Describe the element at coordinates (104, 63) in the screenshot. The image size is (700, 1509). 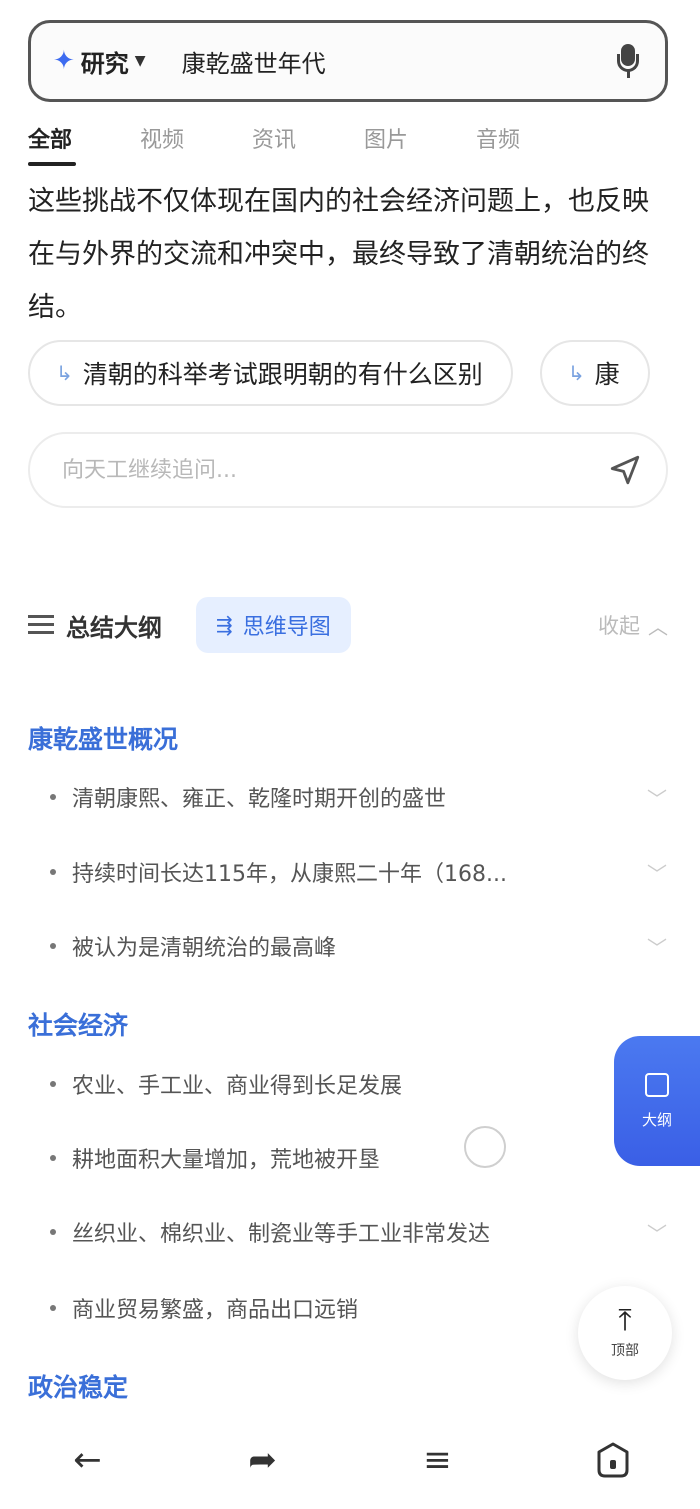
I see `mode-label: 研究` at that location.